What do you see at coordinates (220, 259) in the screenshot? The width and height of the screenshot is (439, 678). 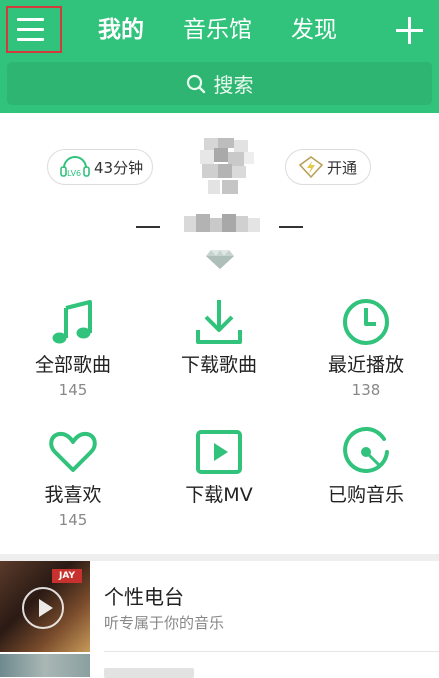 I see `diamond-level-icon` at bounding box center [220, 259].